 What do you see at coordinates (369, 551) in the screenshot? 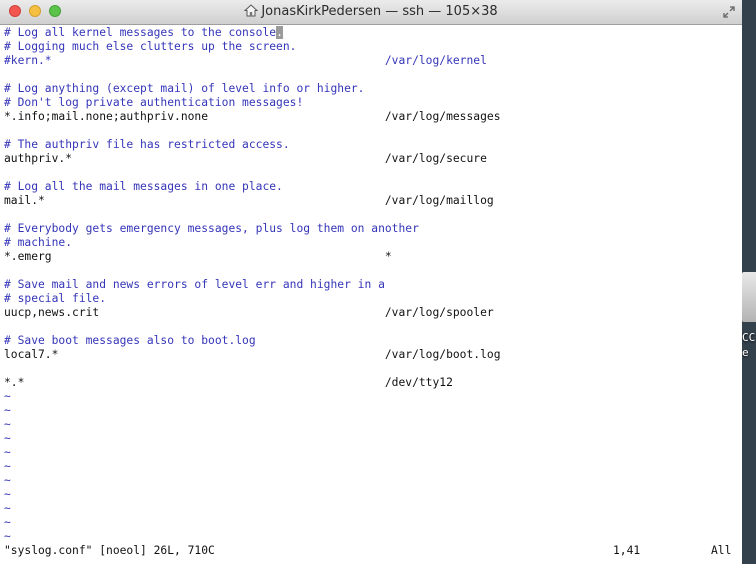
I see `vim-status-line: "syslog.conf" [noeol] 26L, 710C 1,41 All` at bounding box center [369, 551].